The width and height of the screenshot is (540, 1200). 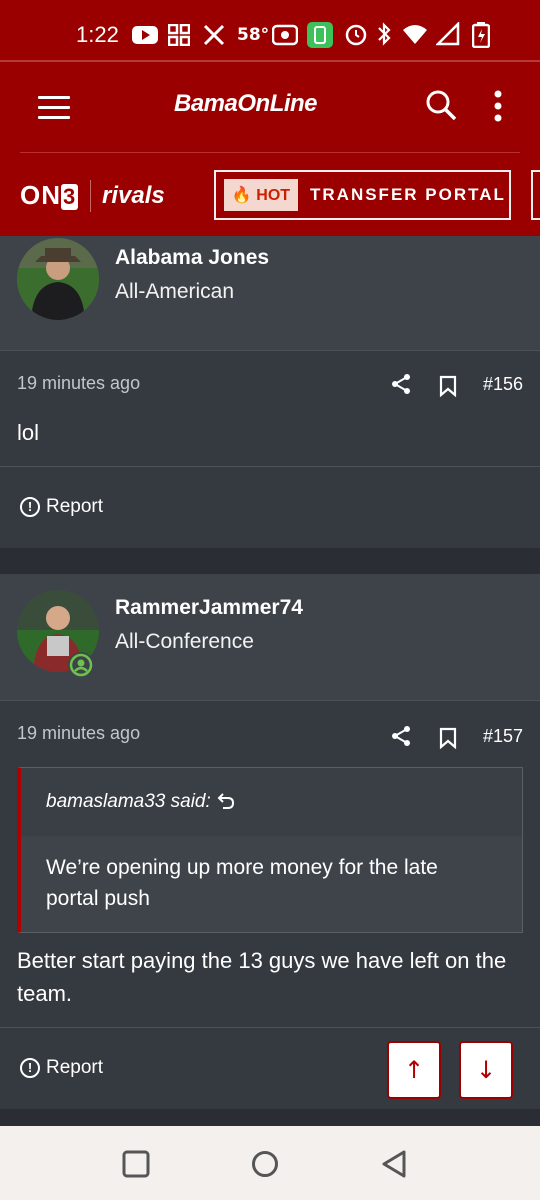 I want to click on next-nav-button, so click(x=535, y=195).